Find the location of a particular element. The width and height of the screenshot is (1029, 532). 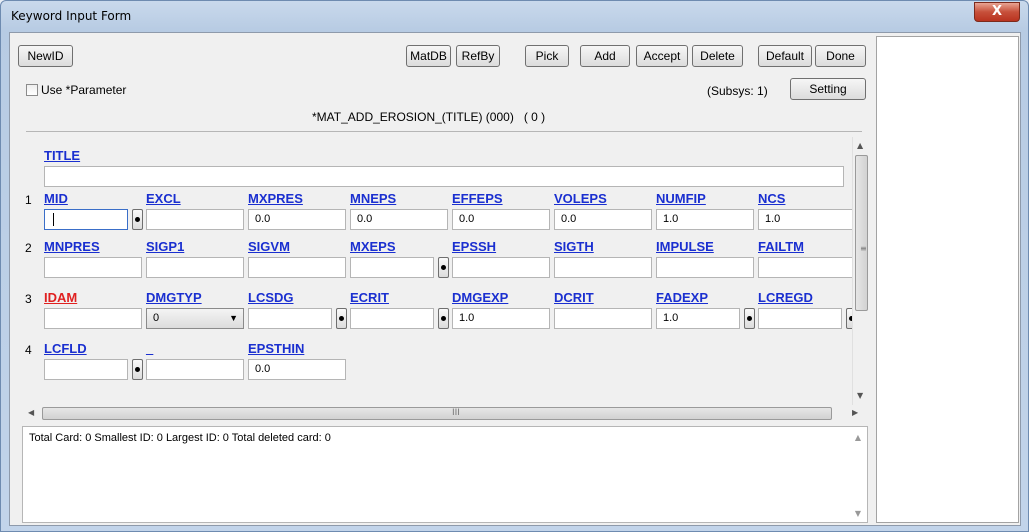

lcfld-pick-button is located at coordinates (137, 369).